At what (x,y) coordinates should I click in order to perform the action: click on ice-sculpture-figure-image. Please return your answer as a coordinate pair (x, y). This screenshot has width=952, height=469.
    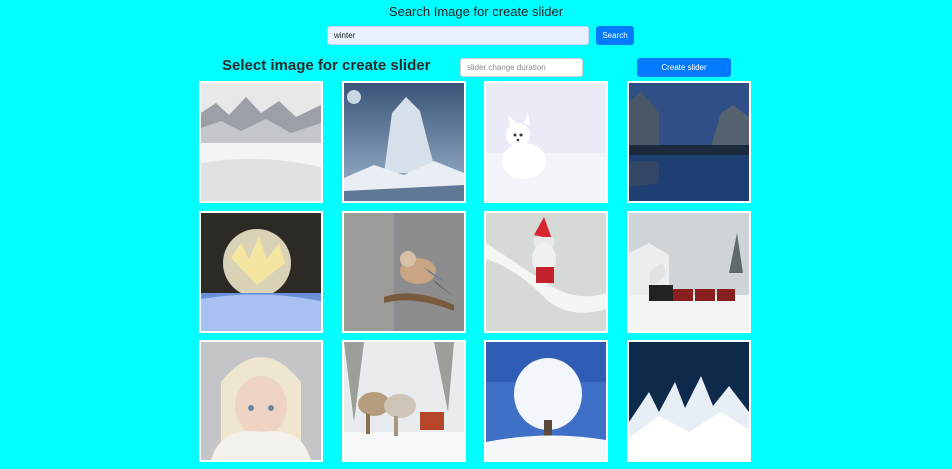
    Looking at the image, I should click on (404, 142).